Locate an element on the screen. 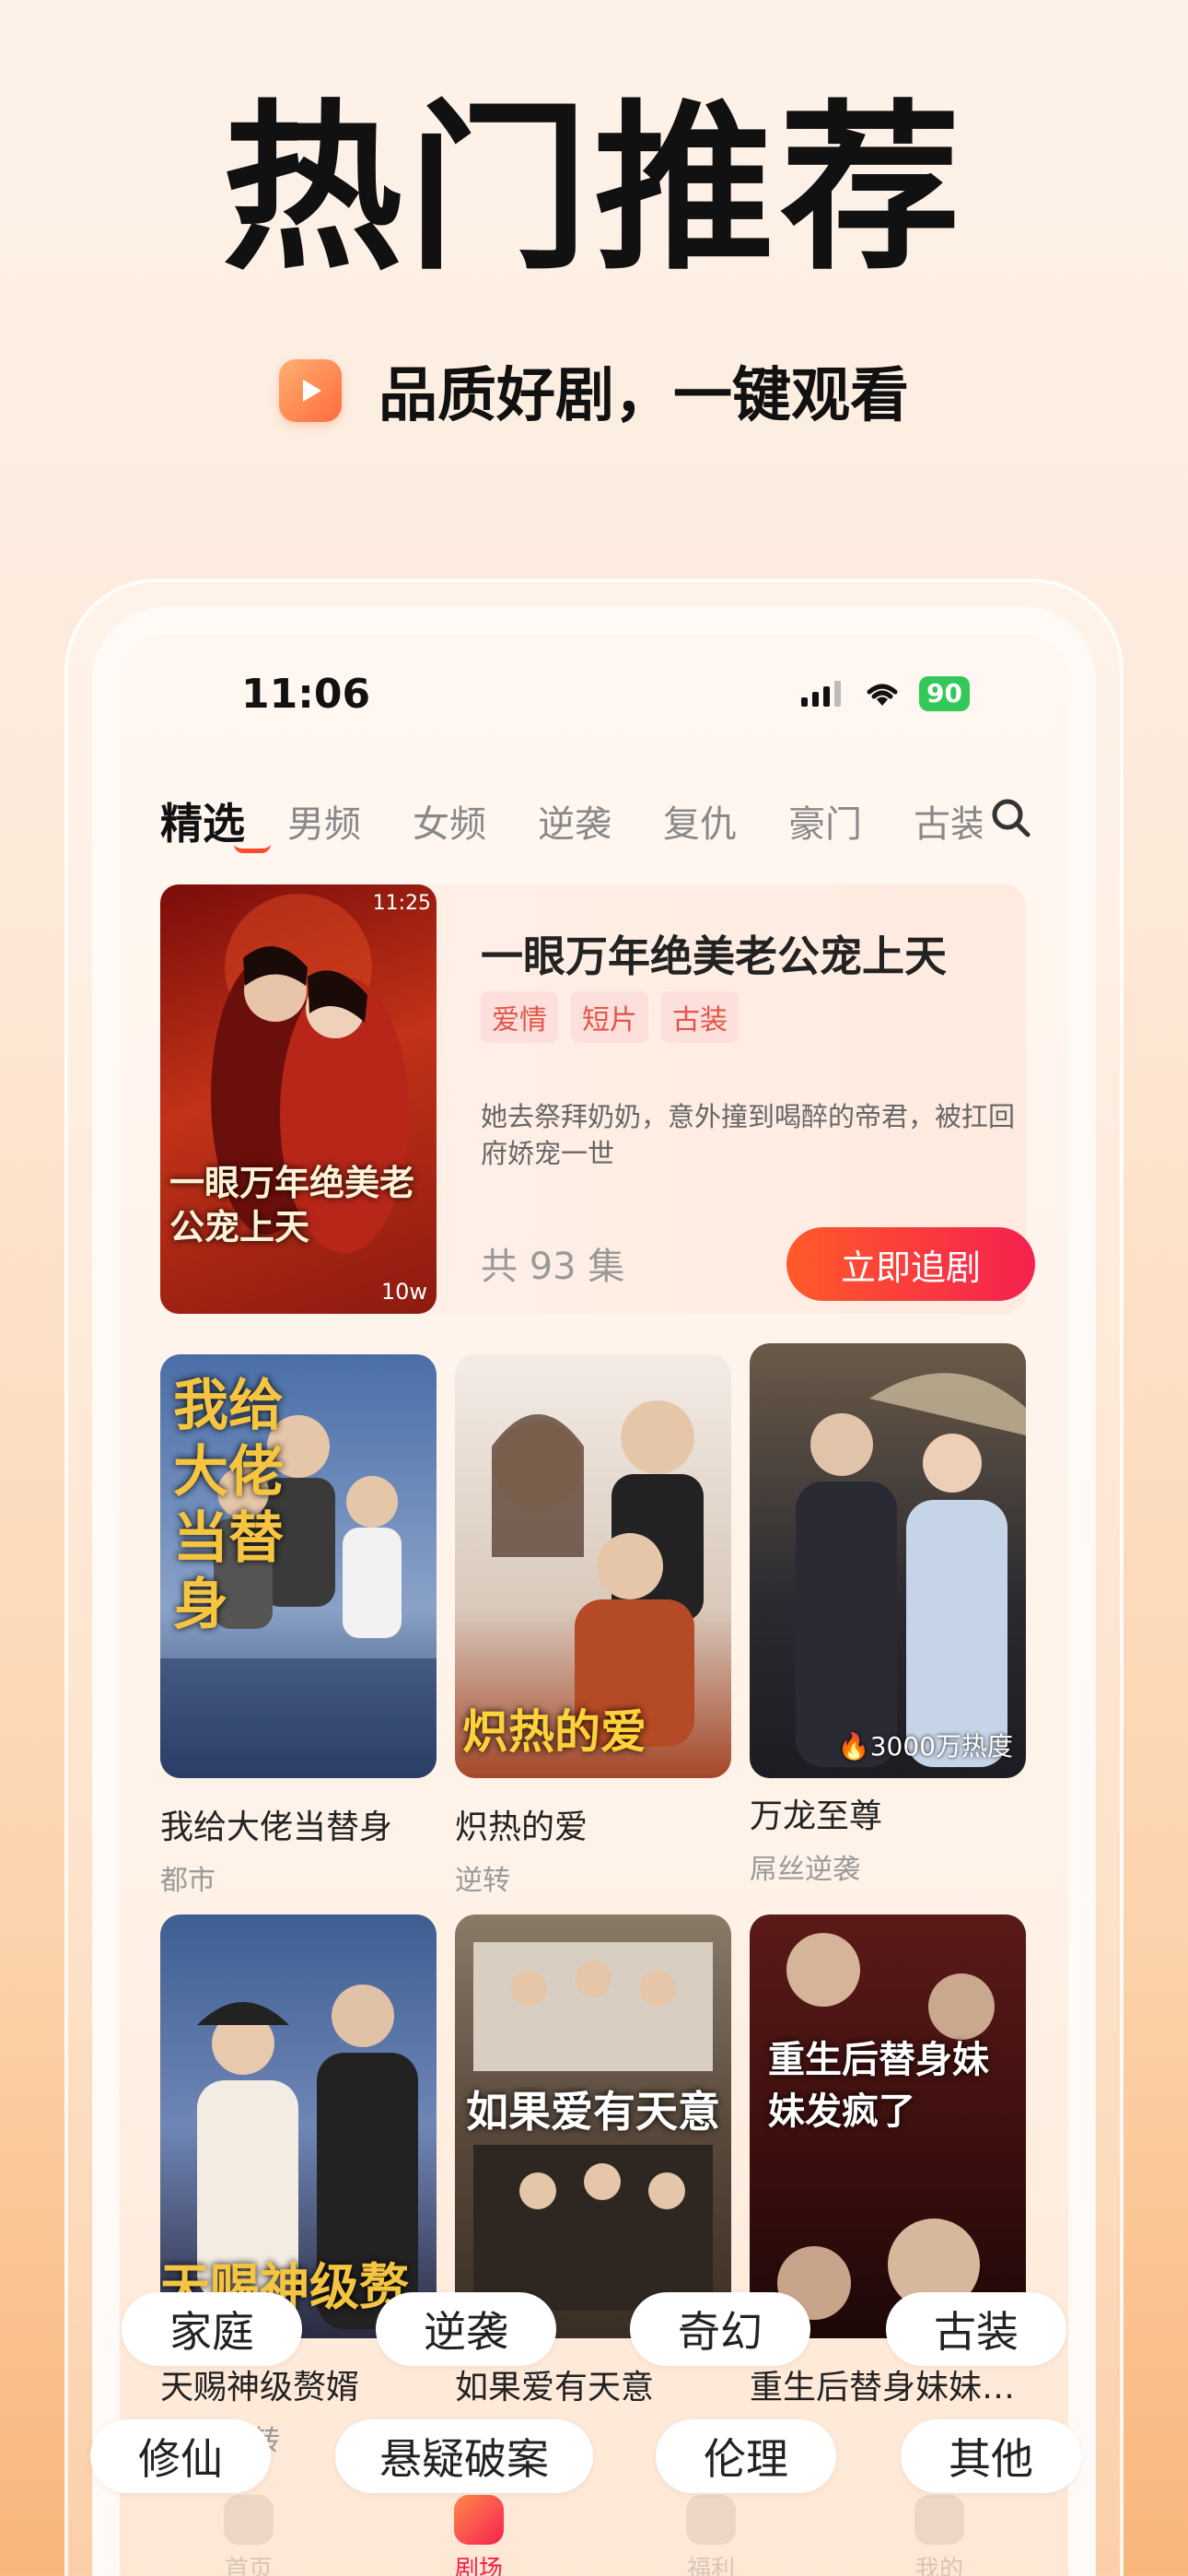 This screenshot has width=1188, height=2576. follow-button: 立即追剧 is located at coordinates (910, 1264).